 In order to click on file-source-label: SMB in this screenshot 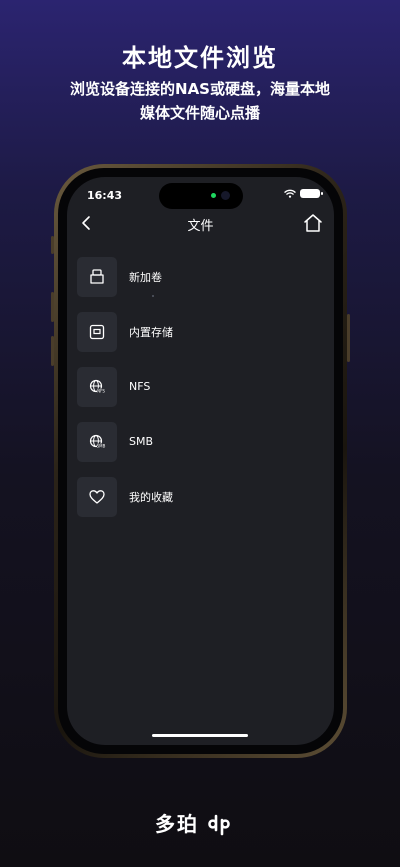, I will do `click(141, 441)`.